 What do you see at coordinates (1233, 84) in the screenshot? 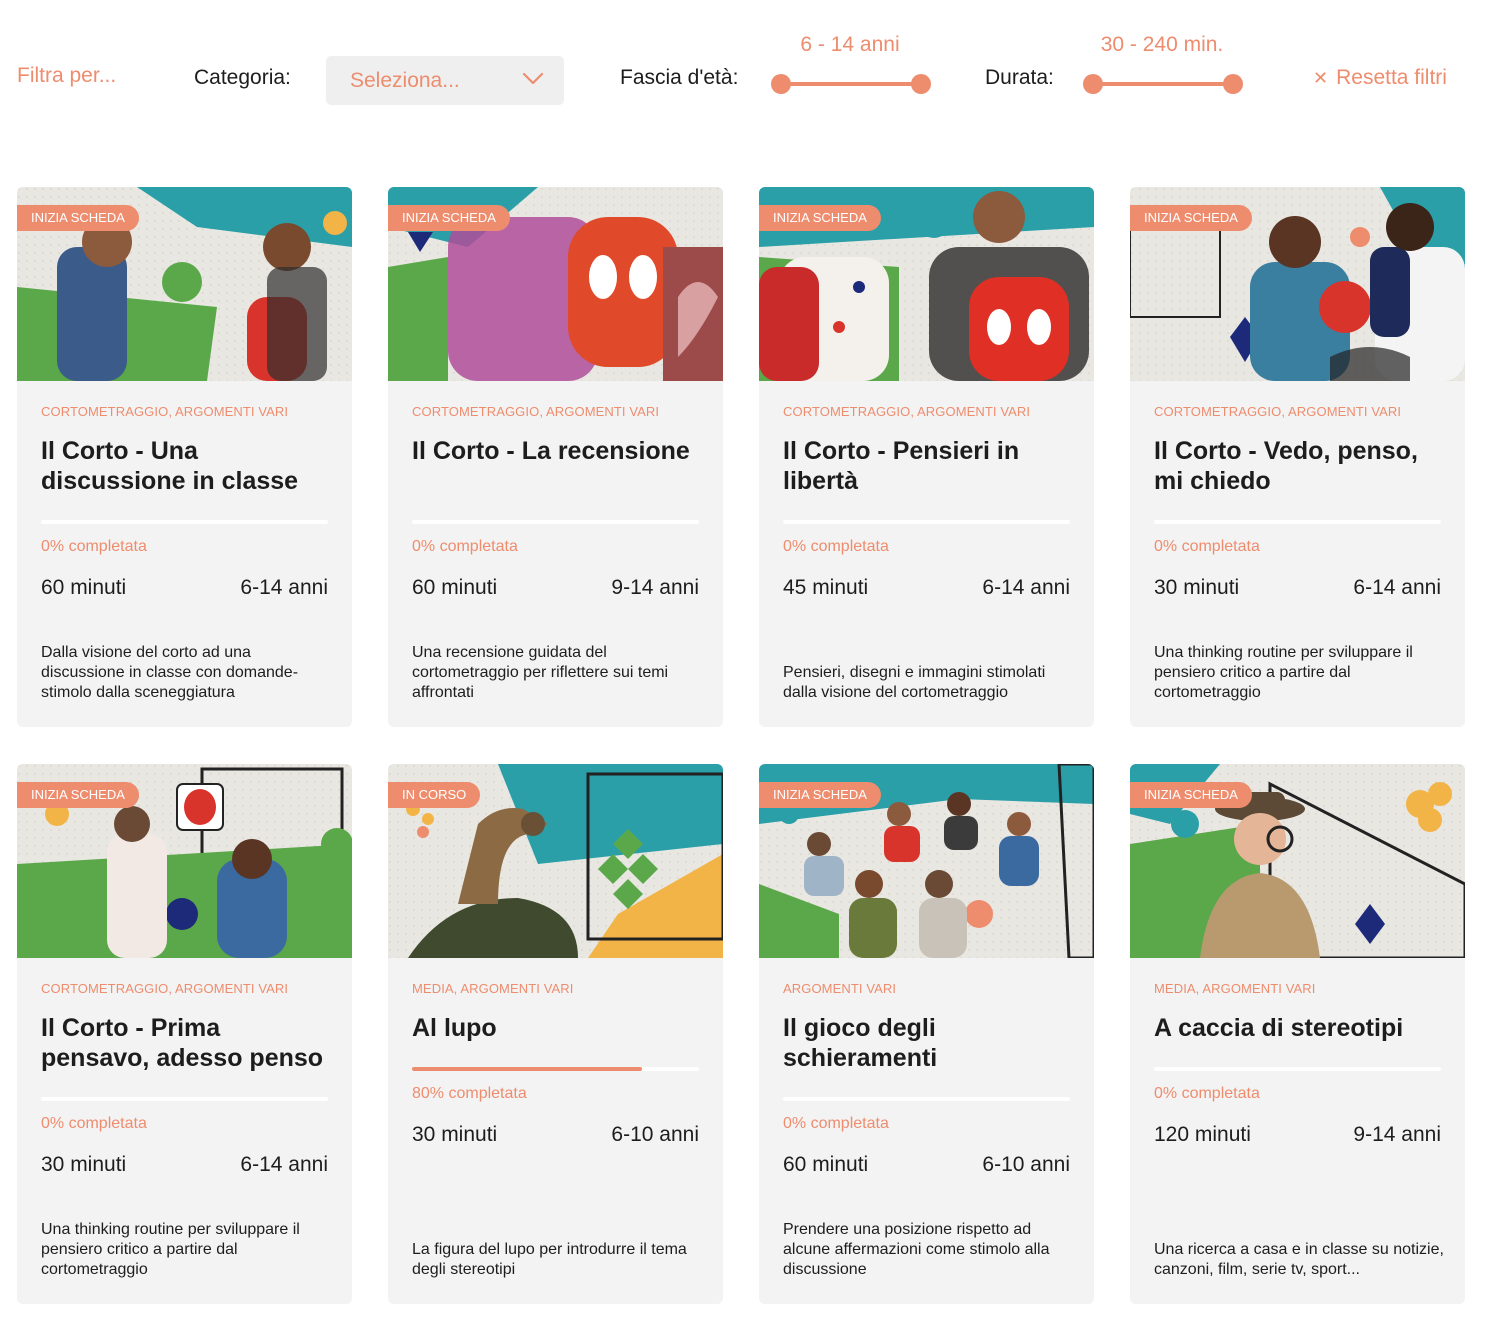
I see `duration-slider-max-handle` at bounding box center [1233, 84].